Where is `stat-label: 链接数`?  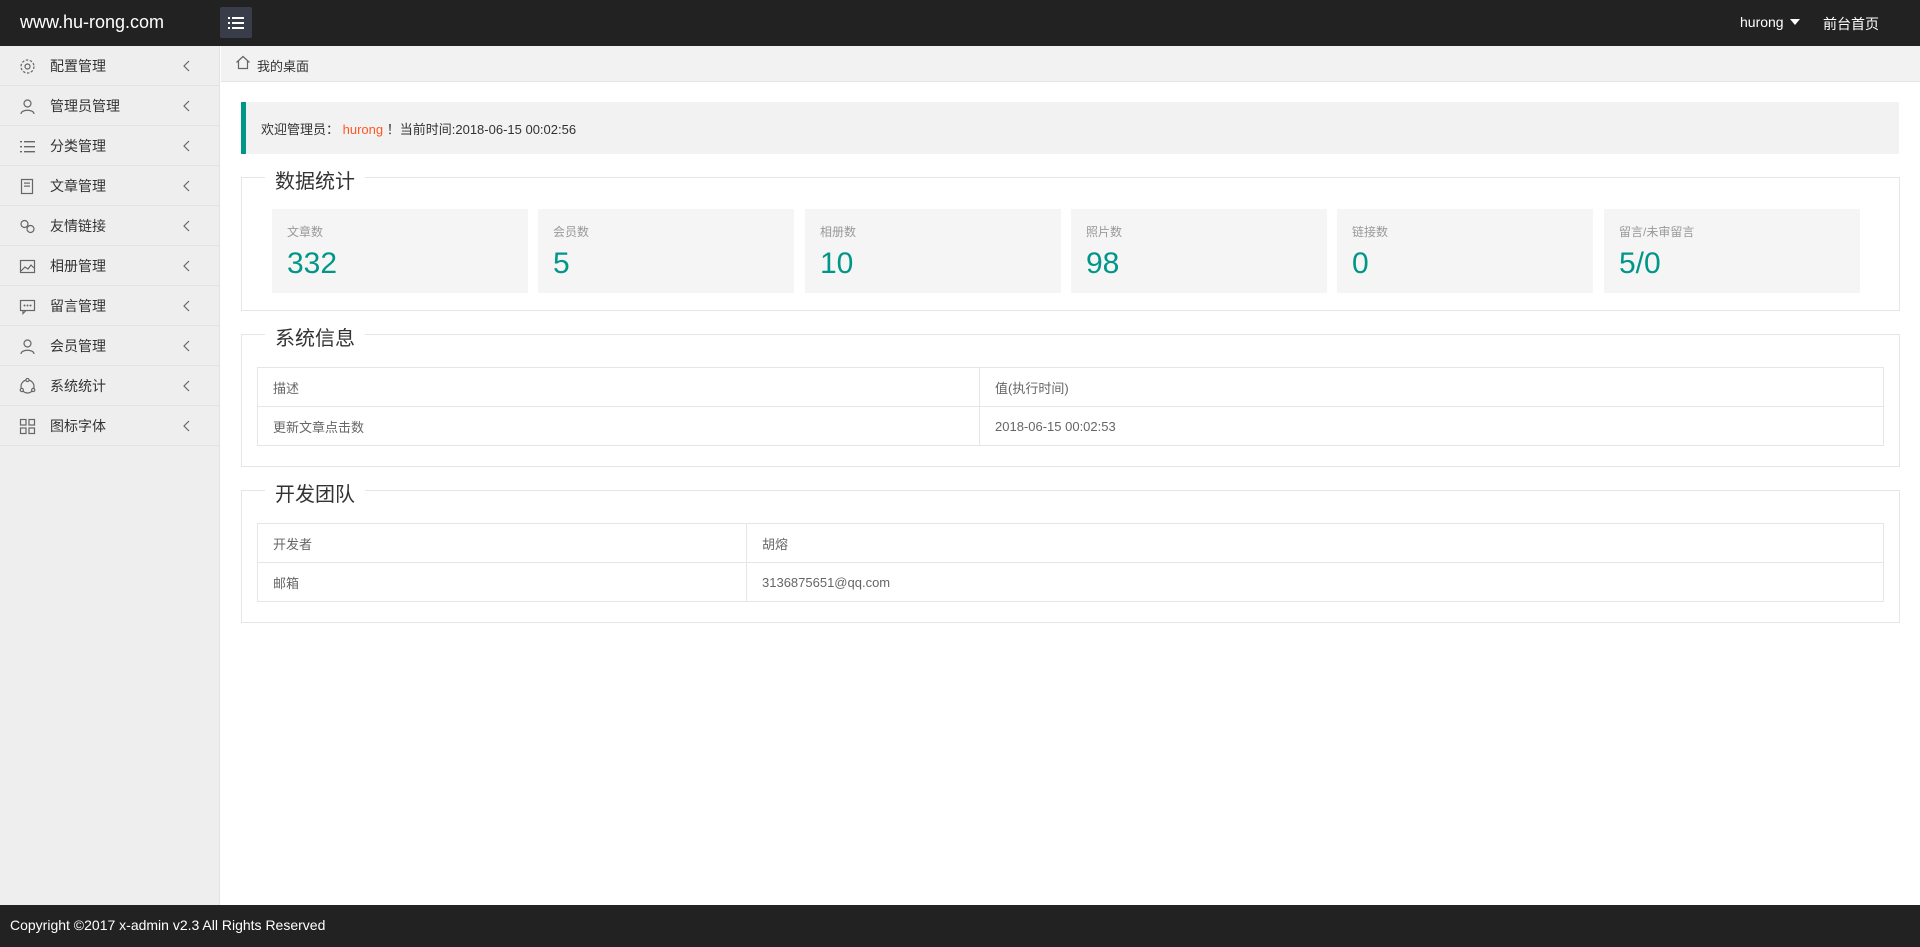
stat-label: 链接数 is located at coordinates (1370, 232).